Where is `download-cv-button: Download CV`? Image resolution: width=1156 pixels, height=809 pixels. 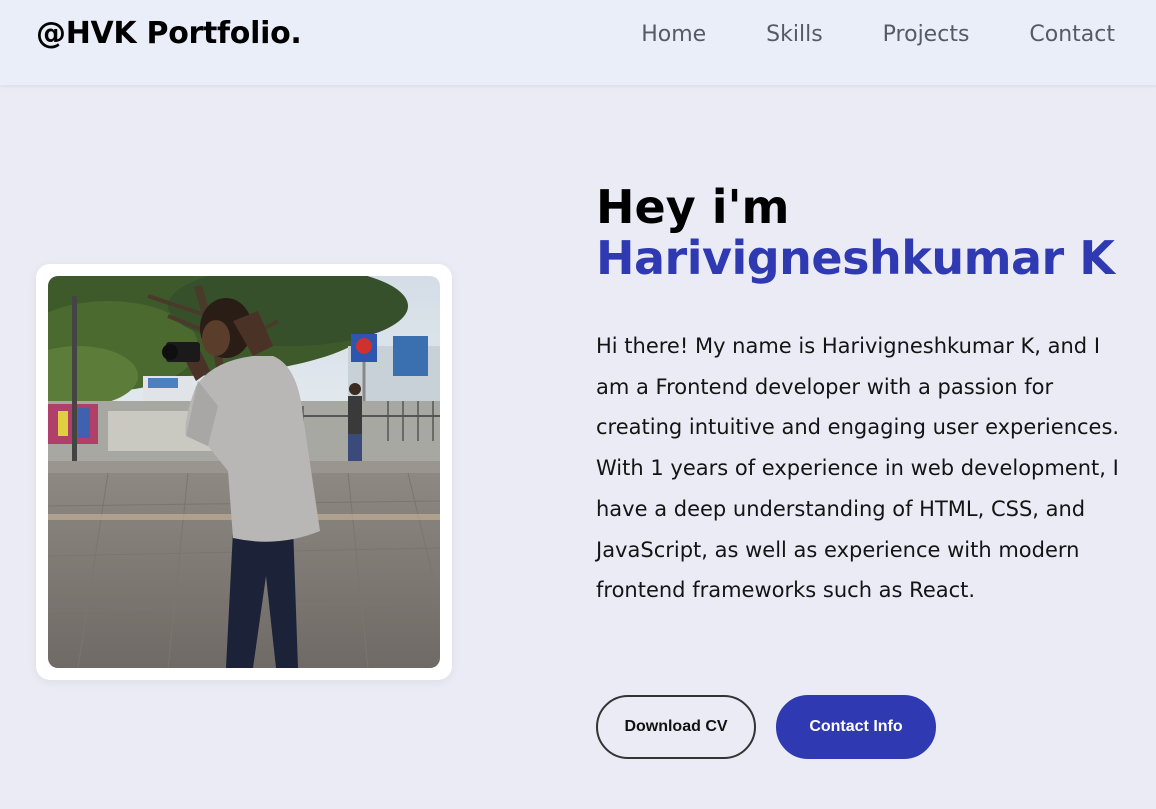 download-cv-button: Download CV is located at coordinates (676, 727).